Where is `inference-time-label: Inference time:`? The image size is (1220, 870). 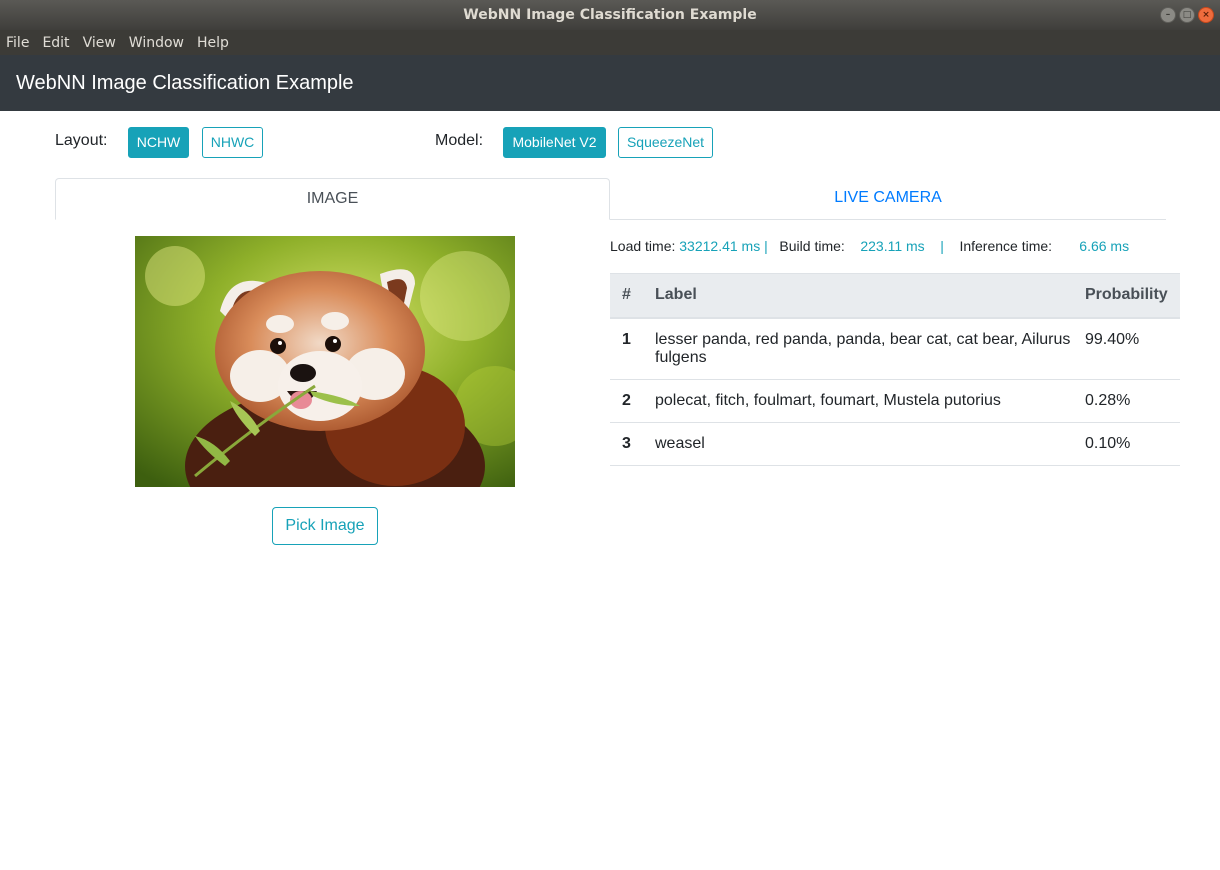 inference-time-label: Inference time: is located at coordinates (1006, 246).